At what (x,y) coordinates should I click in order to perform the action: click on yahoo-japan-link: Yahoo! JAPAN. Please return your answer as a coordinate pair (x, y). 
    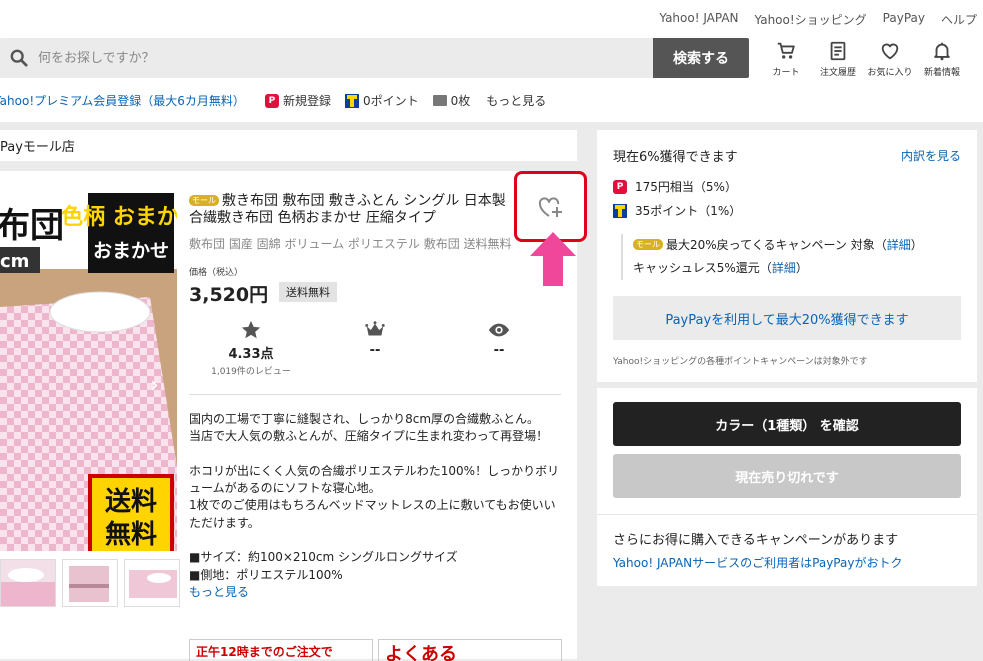
    Looking at the image, I should click on (698, 19).